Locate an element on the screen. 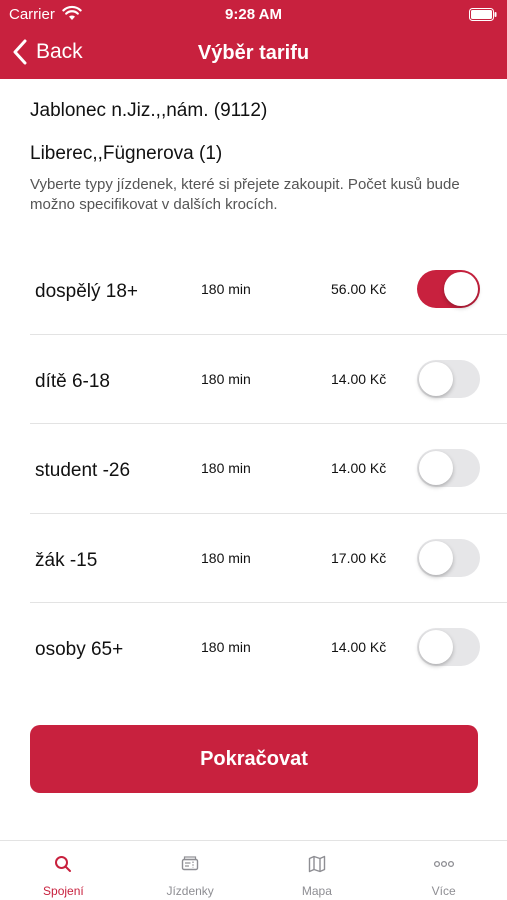 The height and width of the screenshot is (900, 507). tariff-price: 56.00 Kč is located at coordinates (359, 289).